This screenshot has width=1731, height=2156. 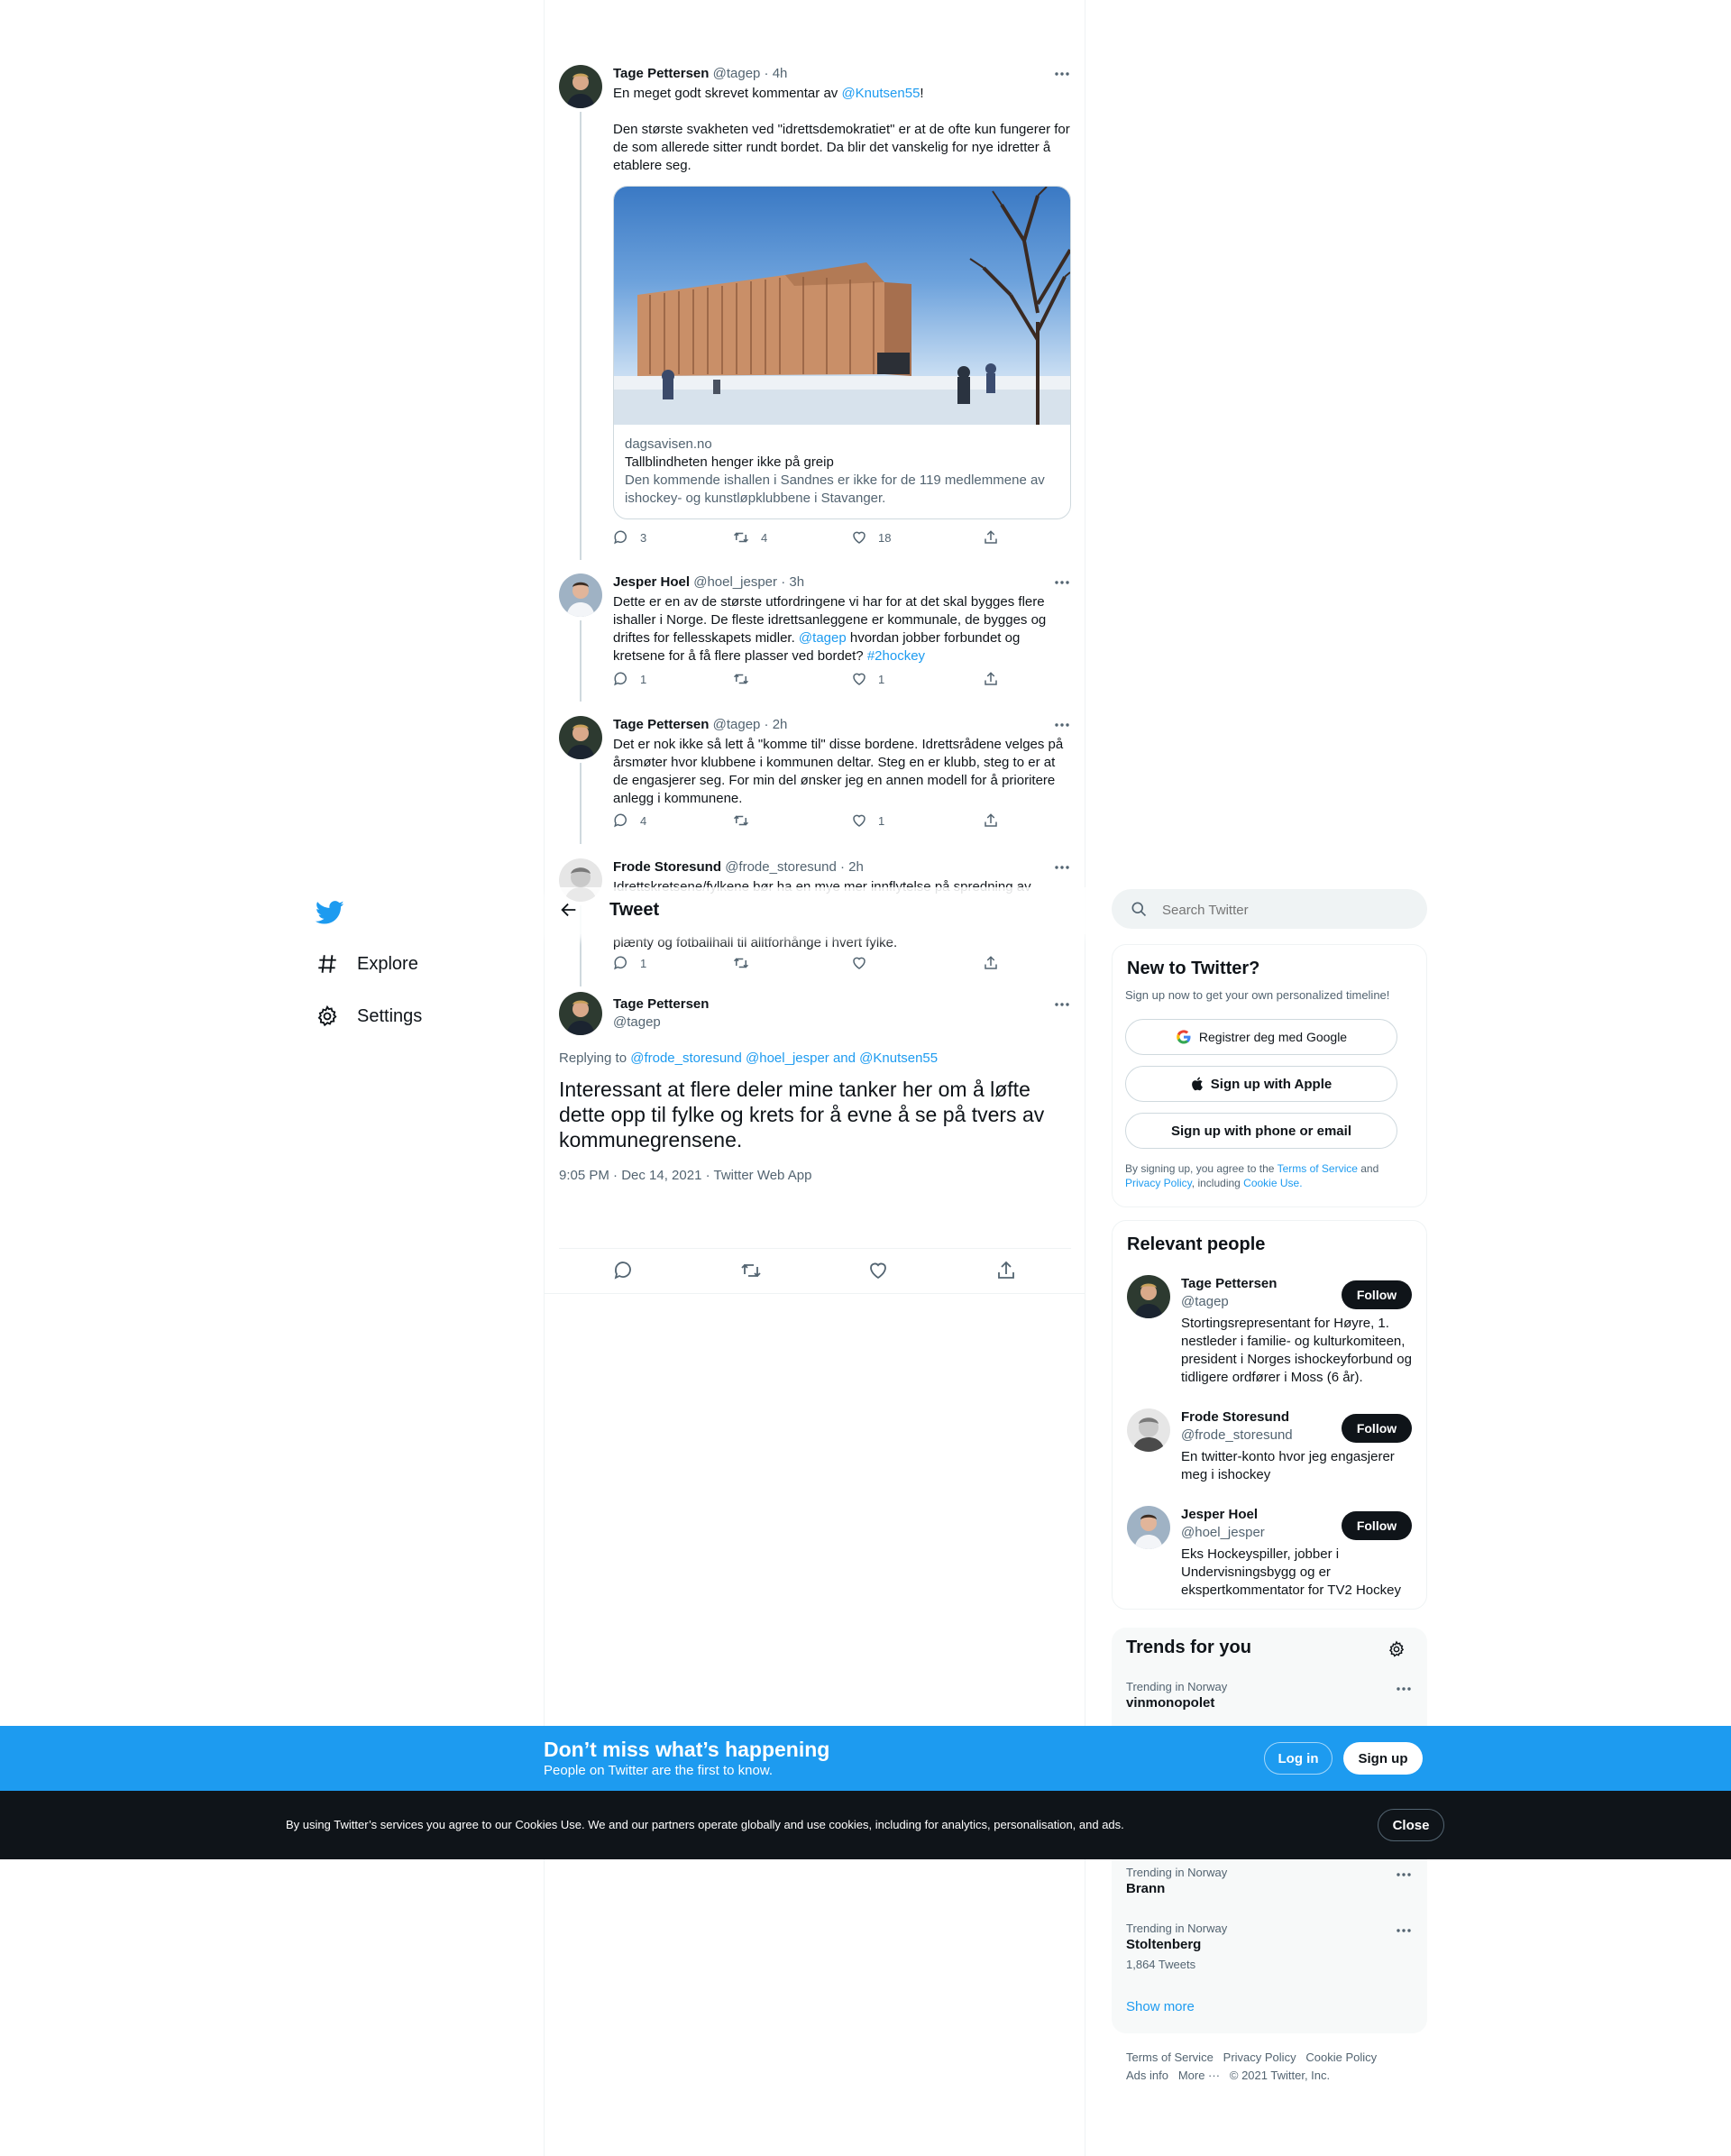 I want to click on reply-button: 4, so click(x=629, y=821).